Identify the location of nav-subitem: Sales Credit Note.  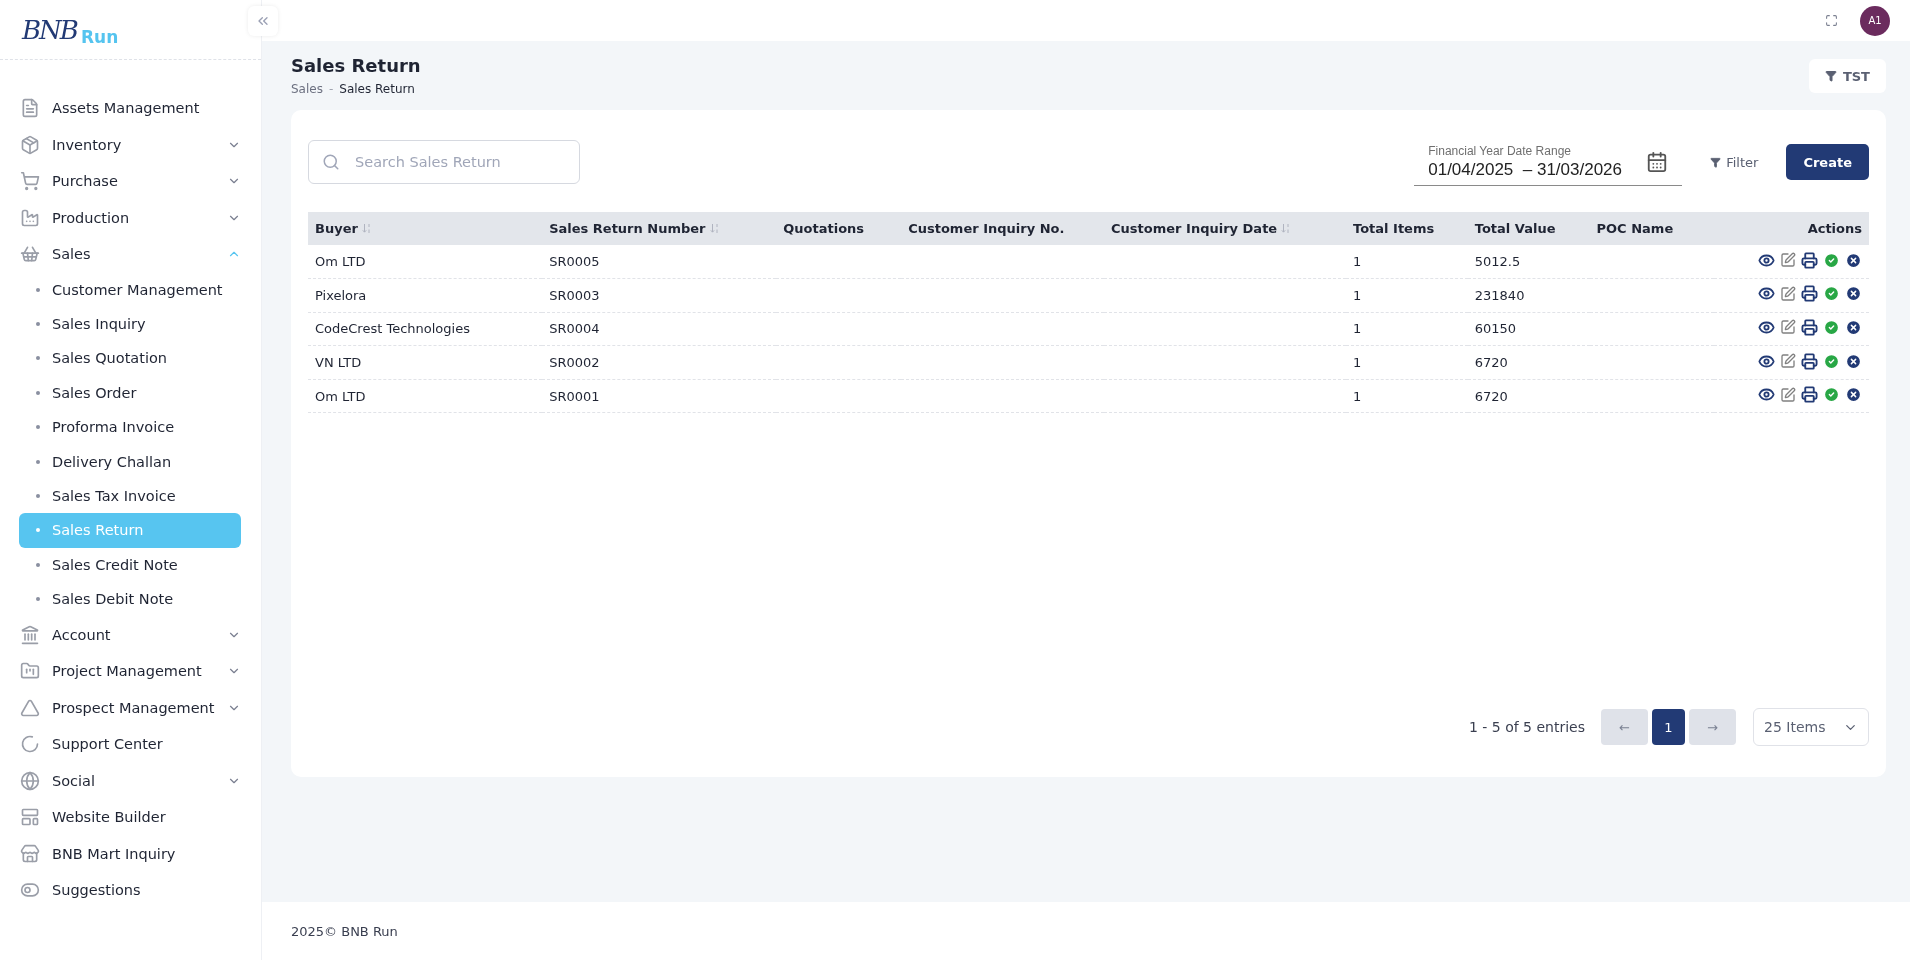
(130, 564).